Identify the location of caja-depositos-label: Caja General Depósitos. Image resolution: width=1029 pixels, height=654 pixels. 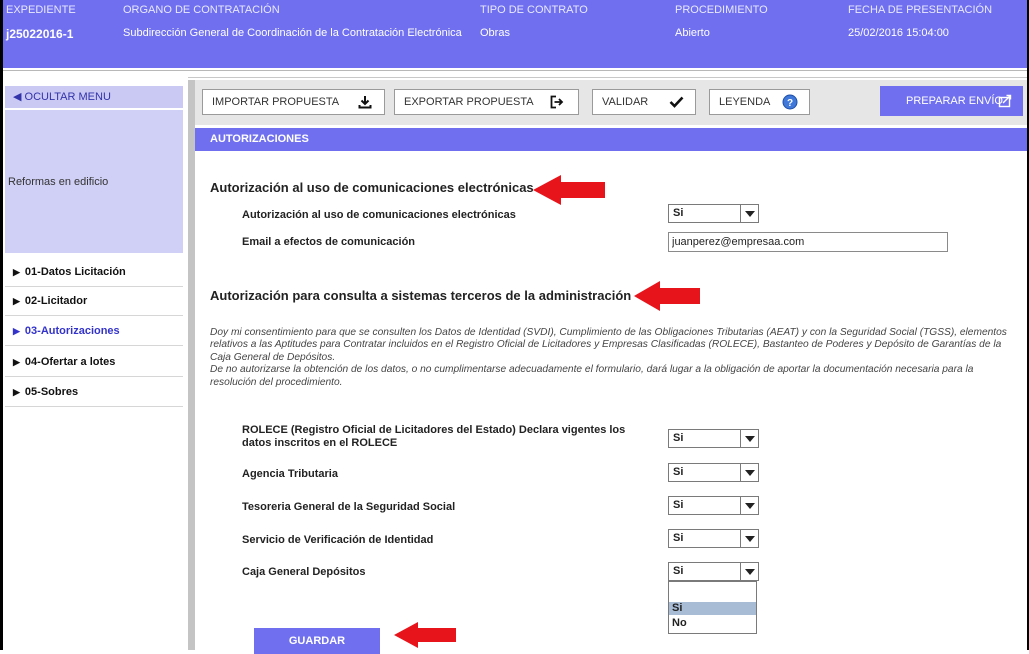
(304, 572).